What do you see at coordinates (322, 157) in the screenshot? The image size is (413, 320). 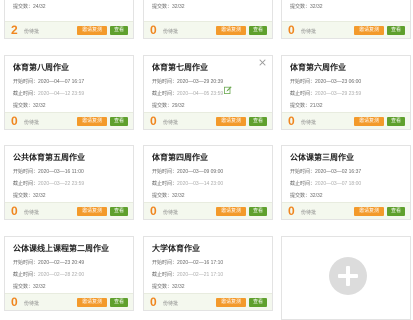 I see `card-title: 公体课第三周作业` at bounding box center [322, 157].